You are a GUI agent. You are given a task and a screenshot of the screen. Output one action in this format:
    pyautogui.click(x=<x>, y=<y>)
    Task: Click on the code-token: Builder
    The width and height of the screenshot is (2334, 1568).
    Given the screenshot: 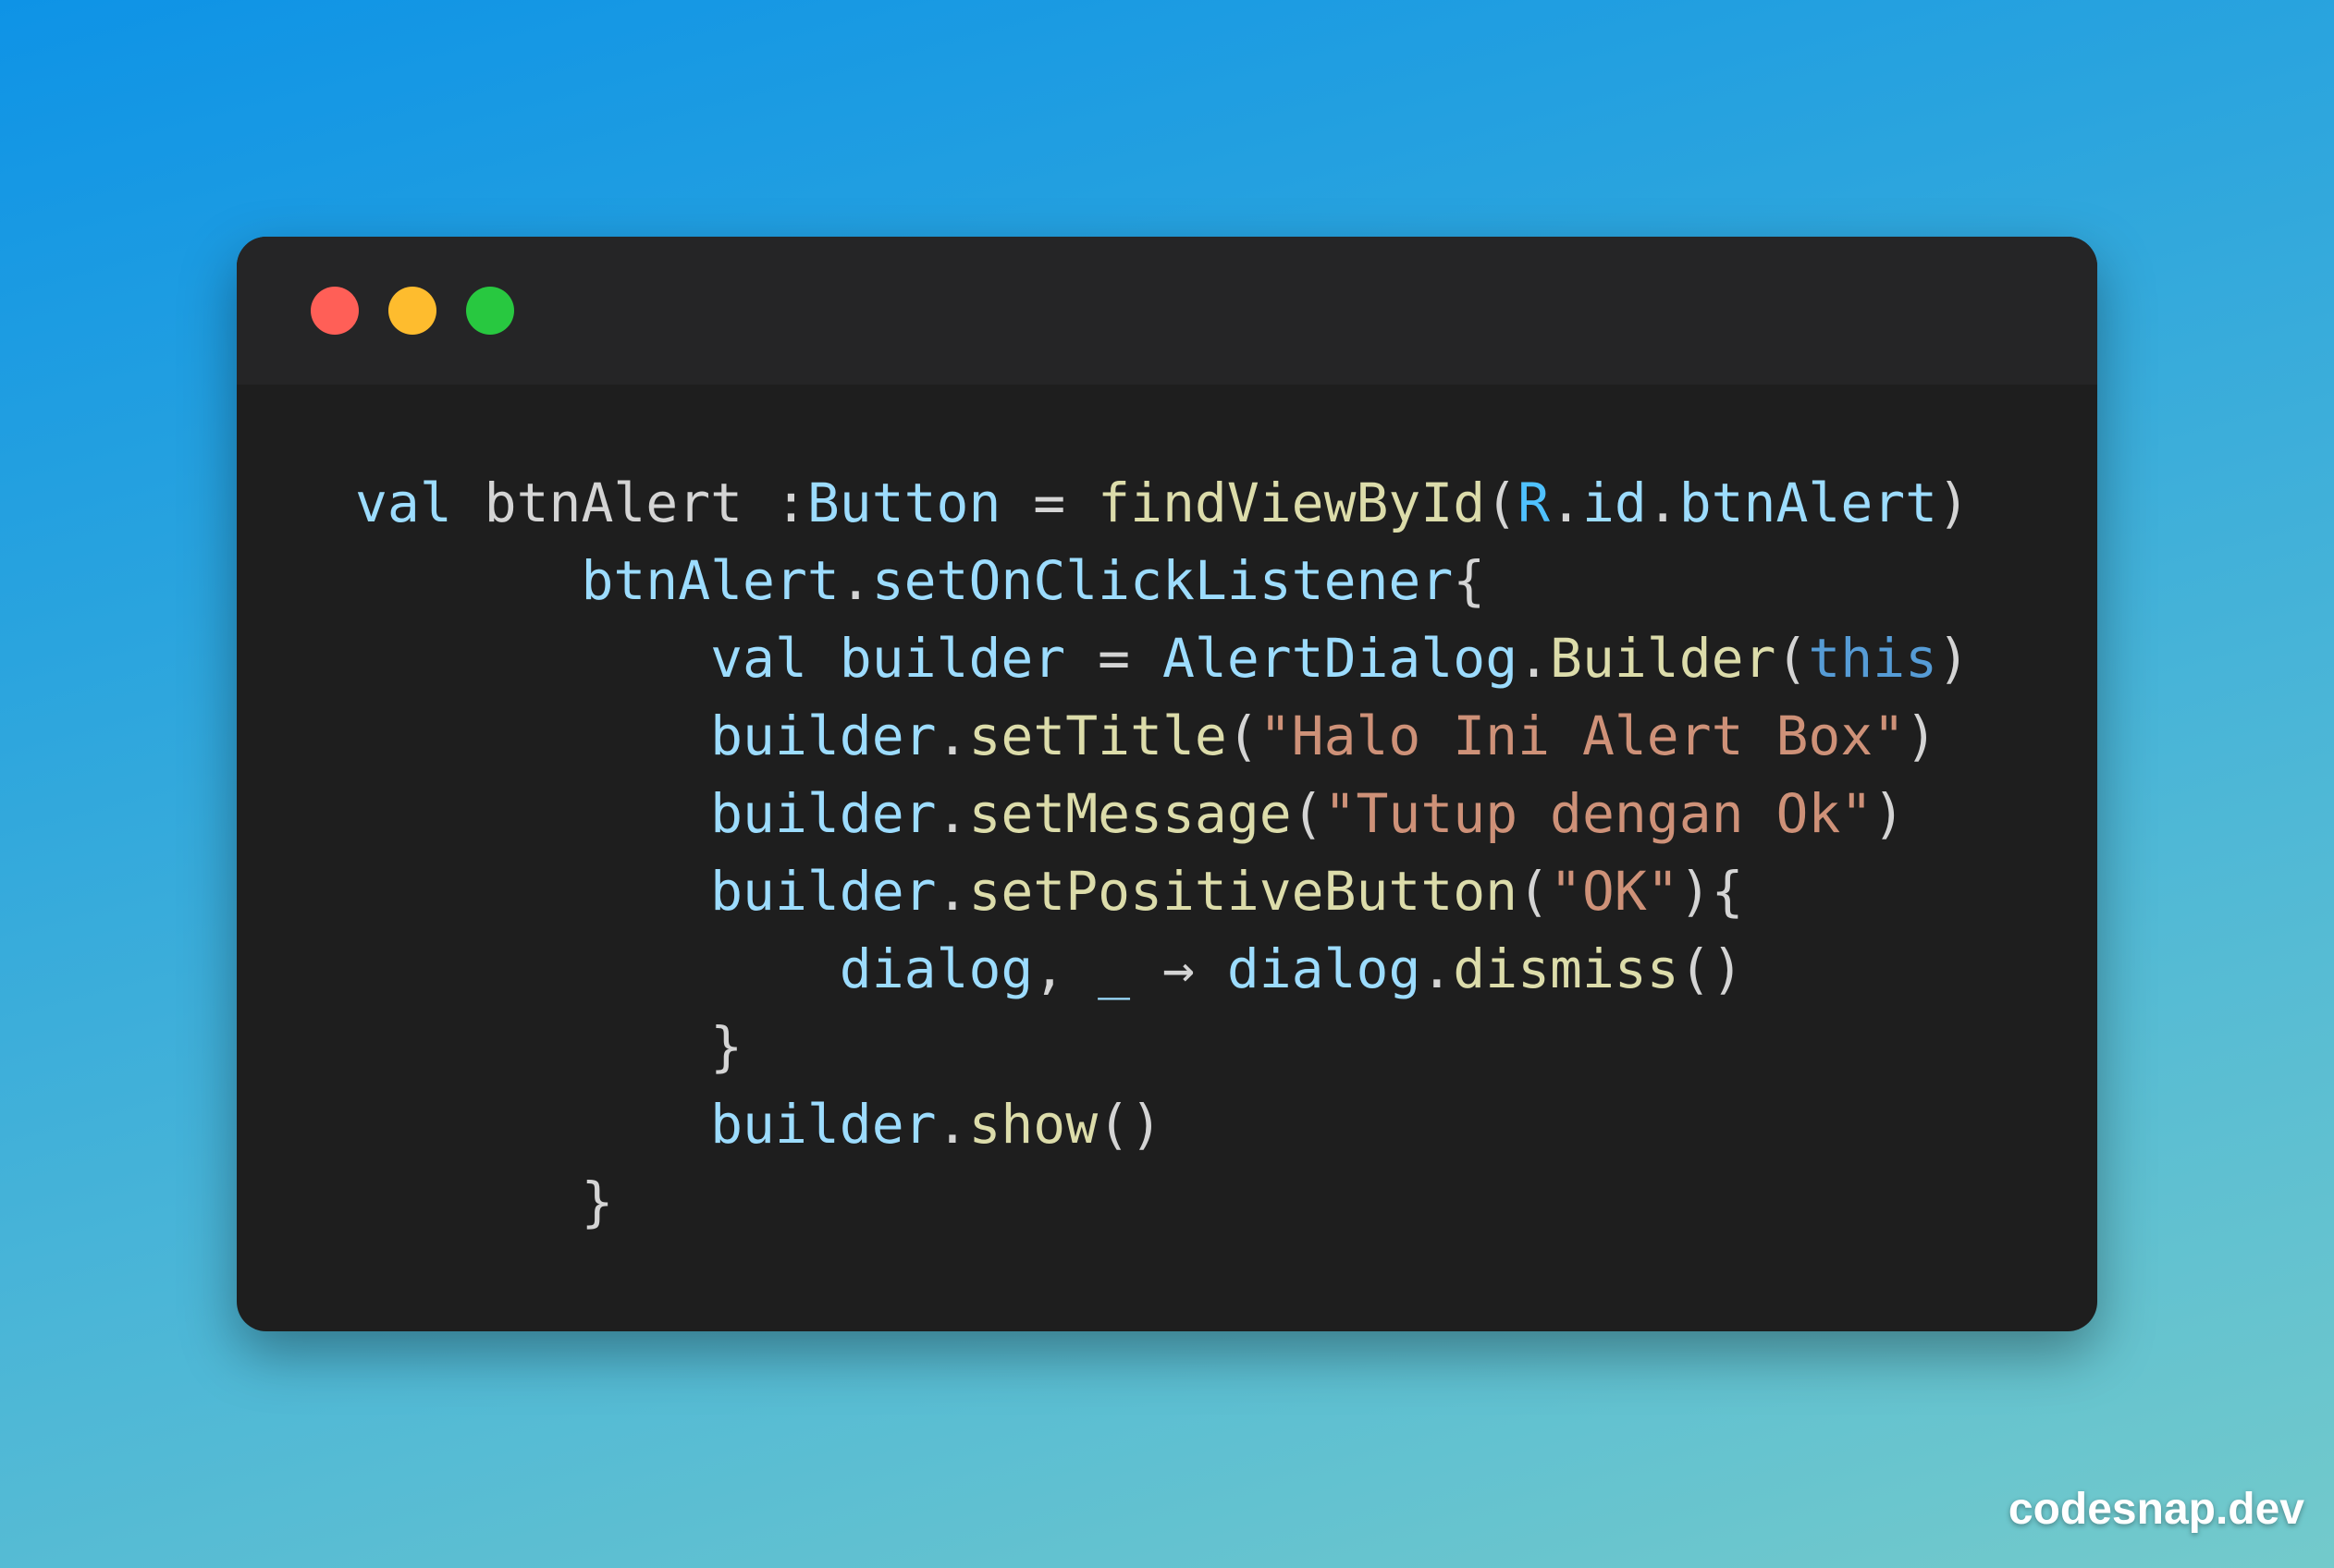 What is the action you would take?
    pyautogui.click(x=1663, y=659)
    